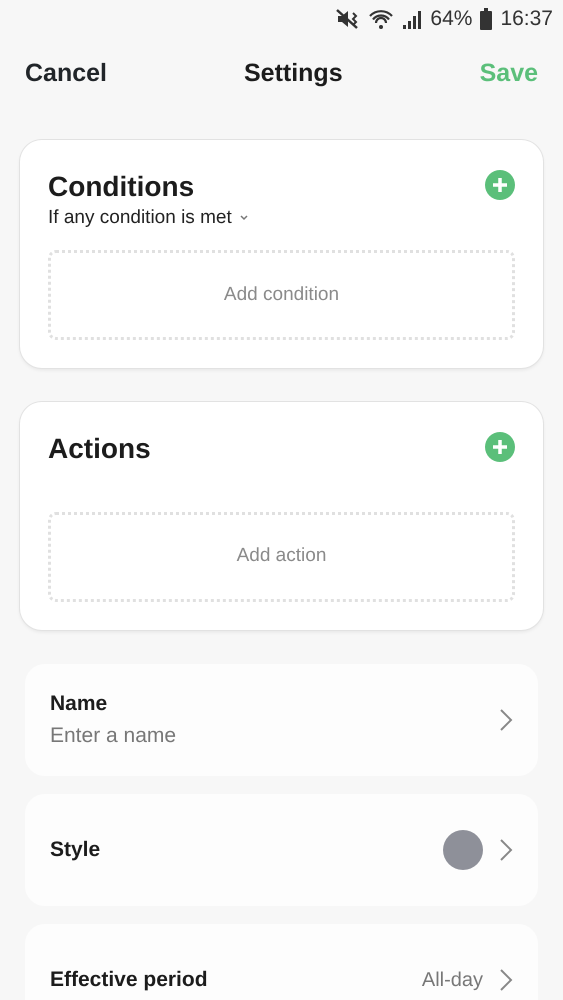  Describe the element at coordinates (244, 217) in the screenshot. I see `caret-icon` at that location.